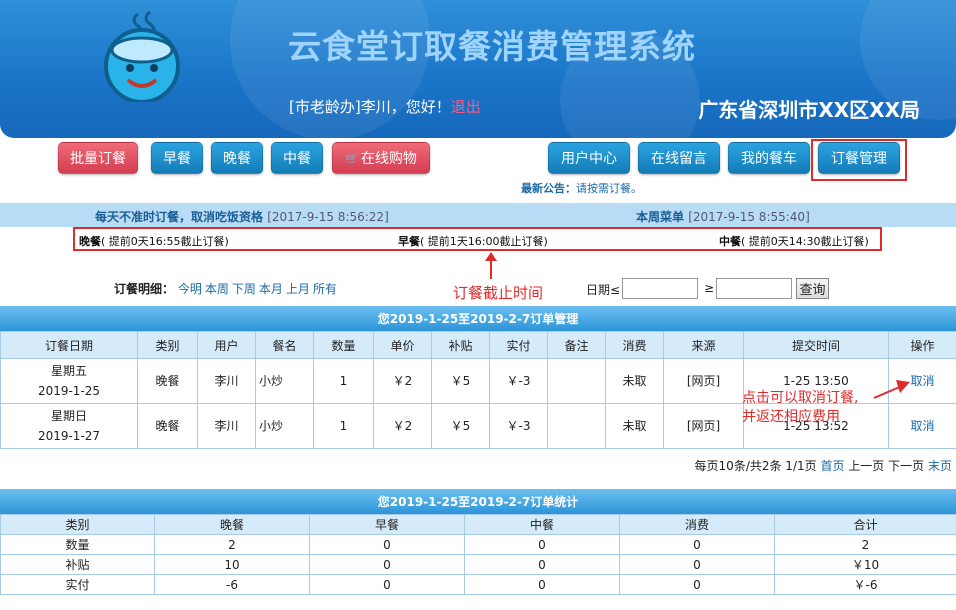  What do you see at coordinates (77, 584) in the screenshot?
I see `stat-cell: 实付` at bounding box center [77, 584].